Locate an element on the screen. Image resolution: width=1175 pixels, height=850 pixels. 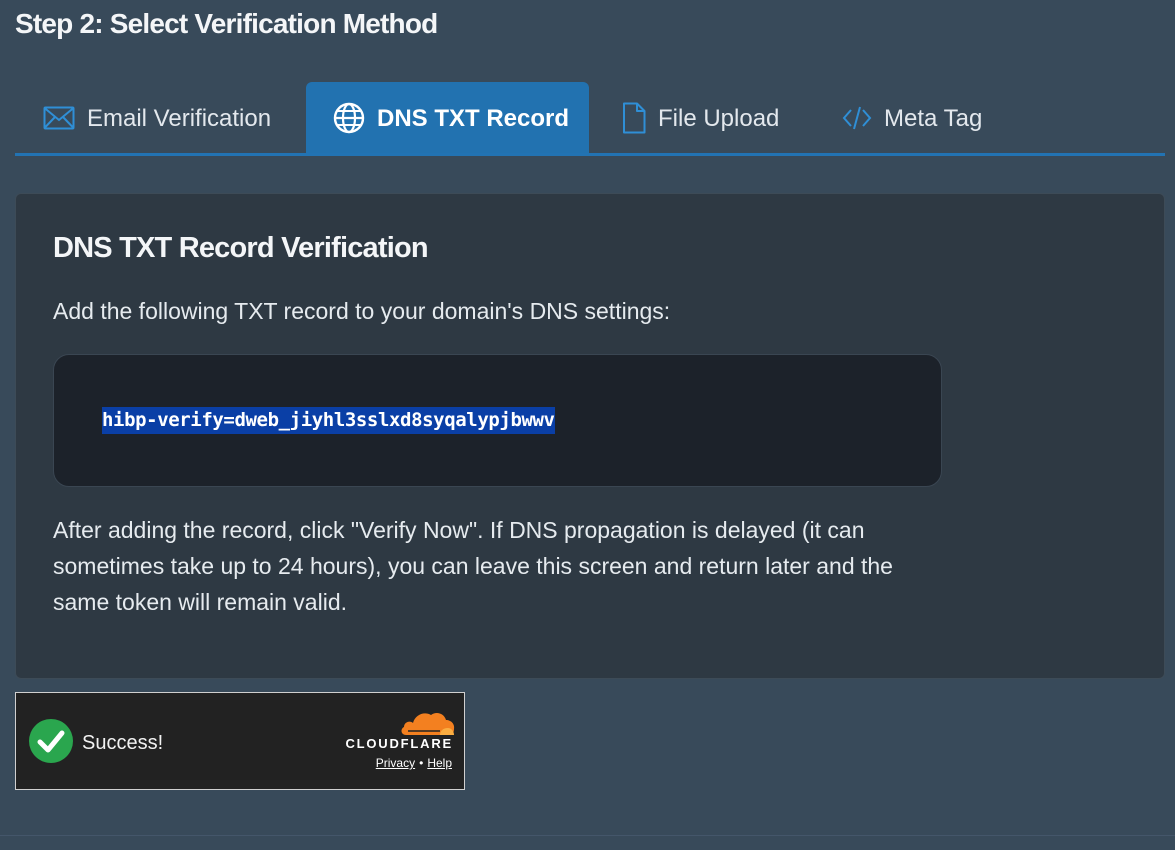
privacy-link: Privacy is located at coordinates (395, 763).